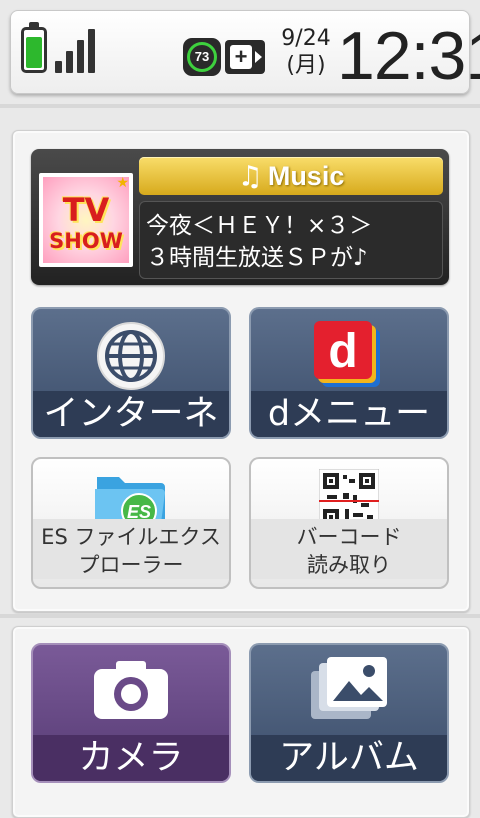  Describe the element at coordinates (34, 47) in the screenshot. I see `battery-icon` at that location.